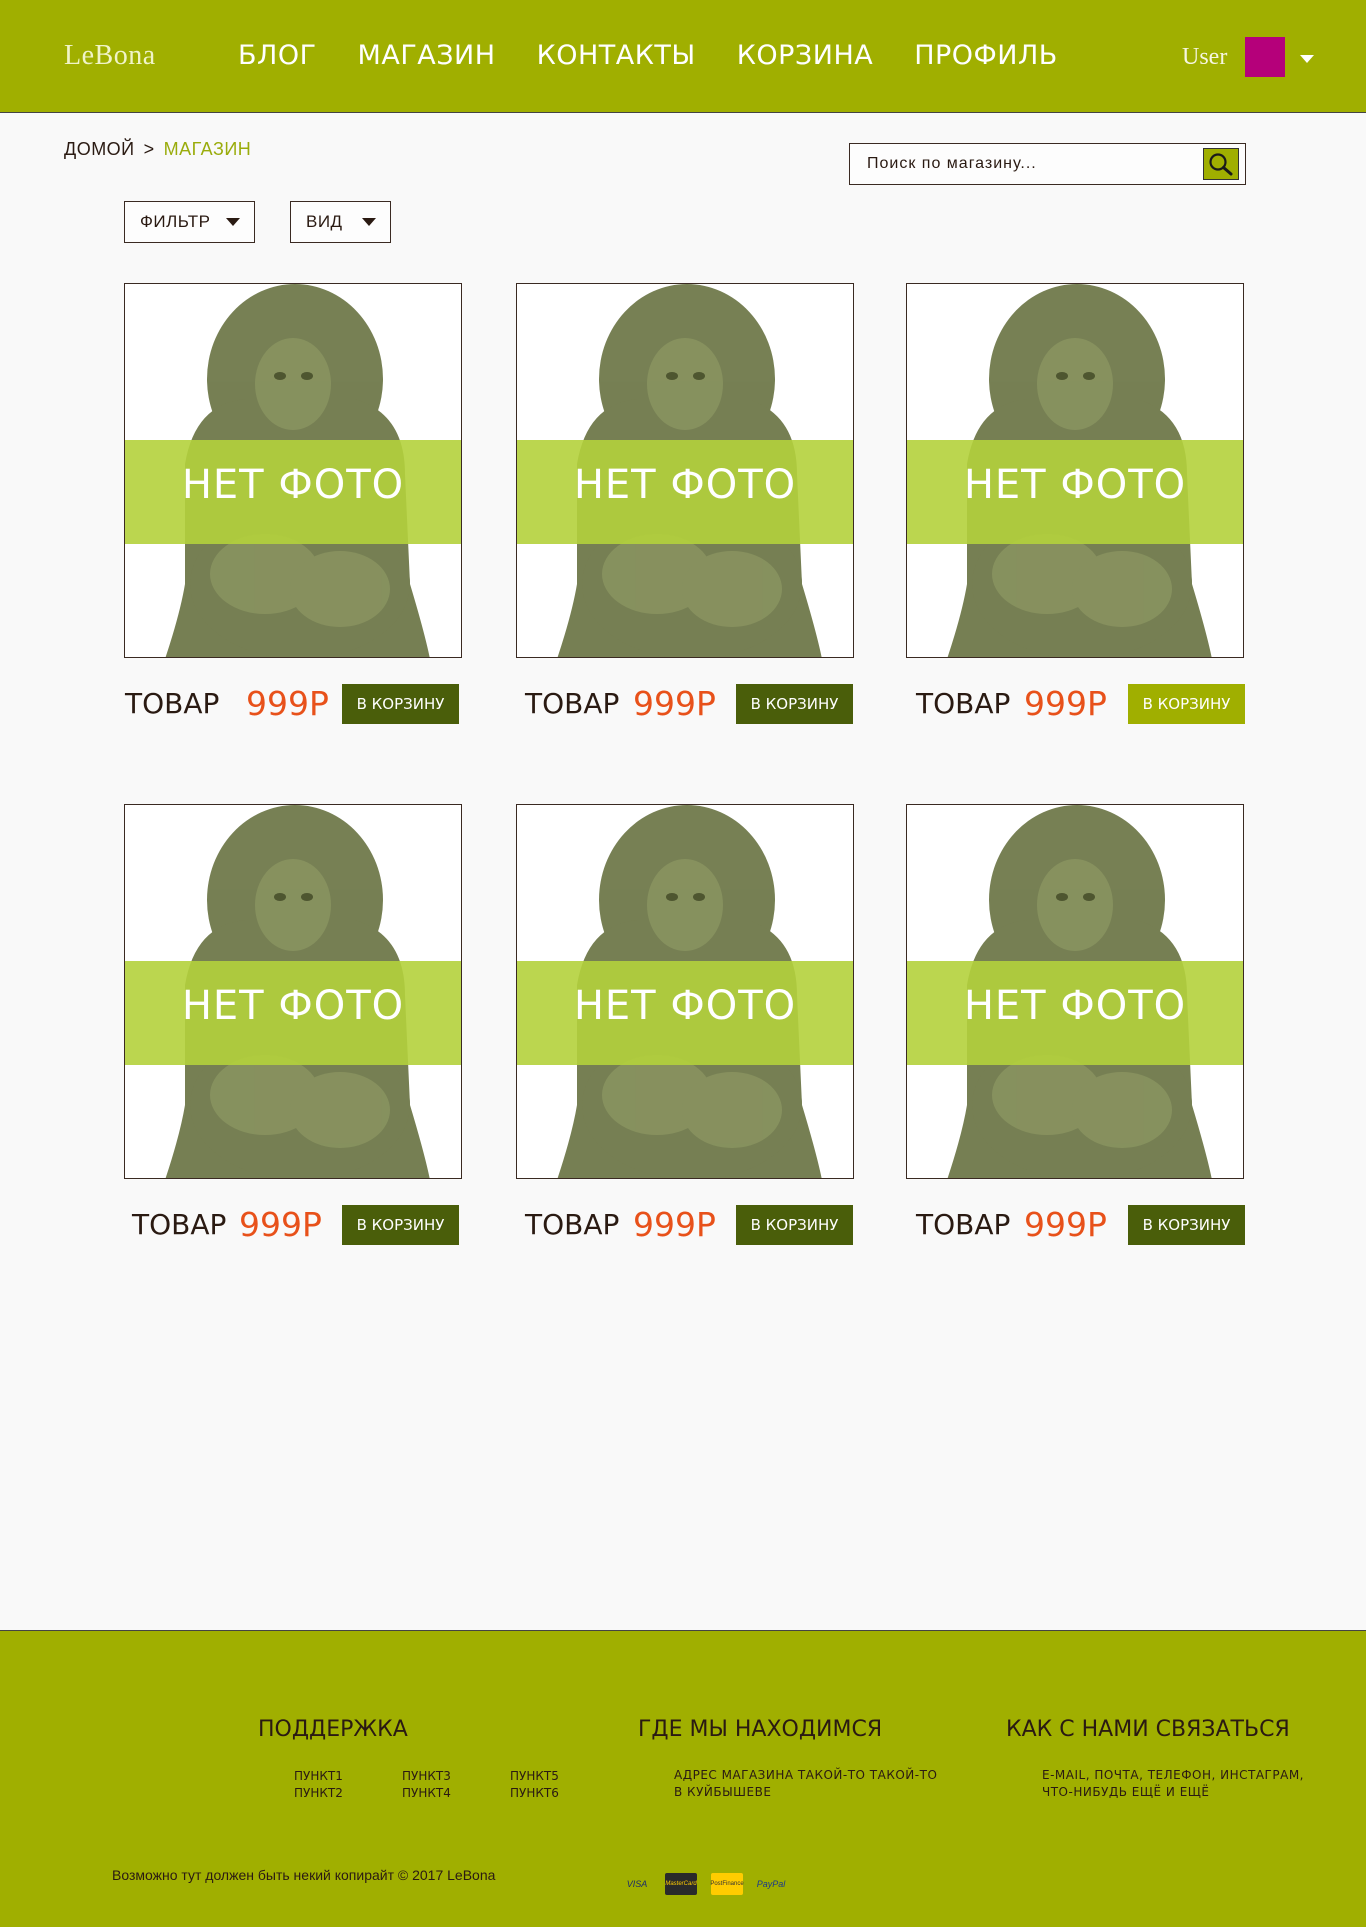 Image resolution: width=1366 pixels, height=1927 pixels. Describe the element at coordinates (805, 55) in the screenshot. I see `nav-cart: КОРЗИНА` at that location.